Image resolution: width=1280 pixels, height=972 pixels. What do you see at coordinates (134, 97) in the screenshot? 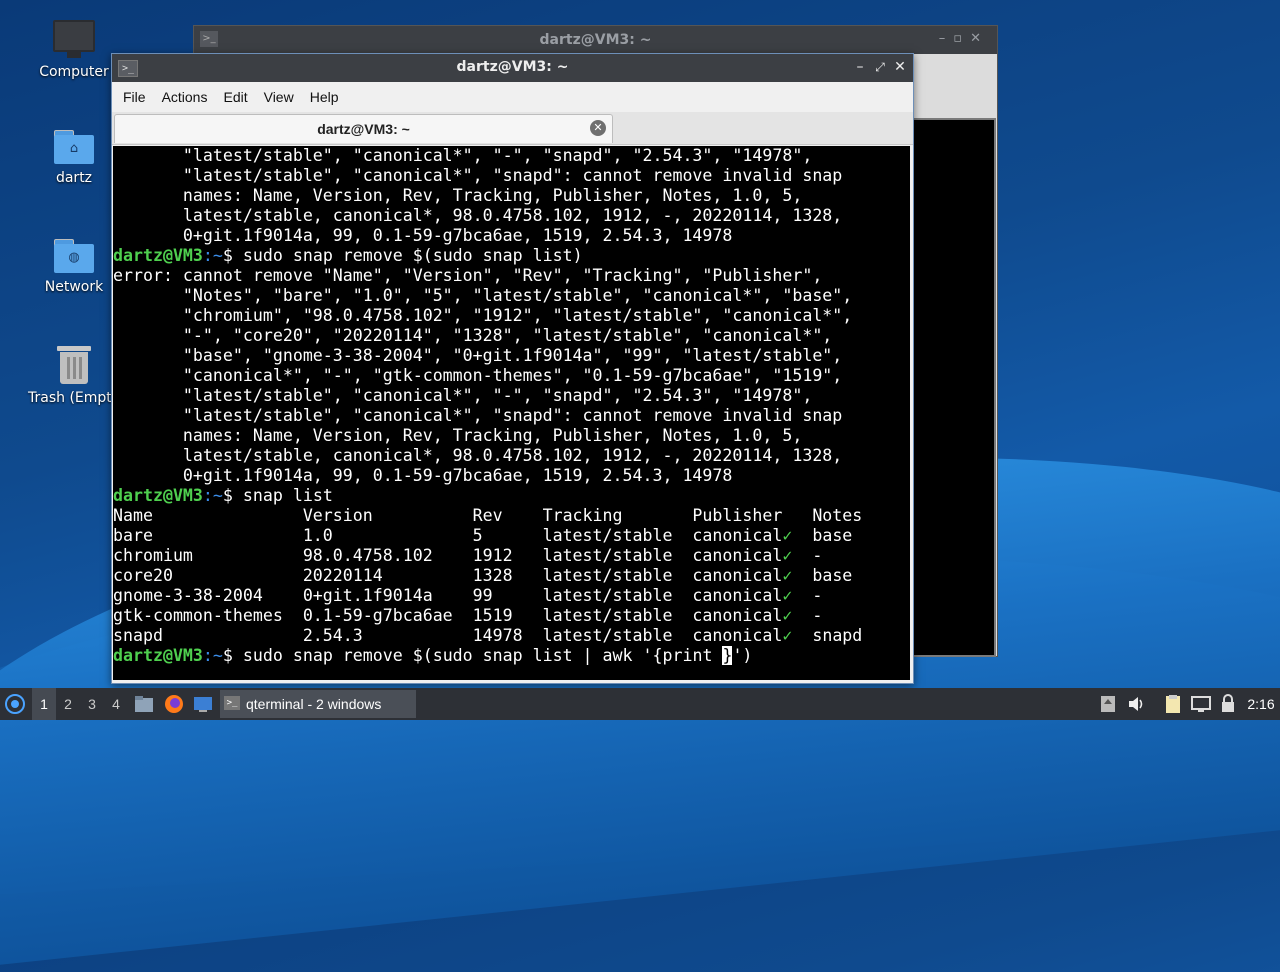
I see `menu-file: File` at bounding box center [134, 97].